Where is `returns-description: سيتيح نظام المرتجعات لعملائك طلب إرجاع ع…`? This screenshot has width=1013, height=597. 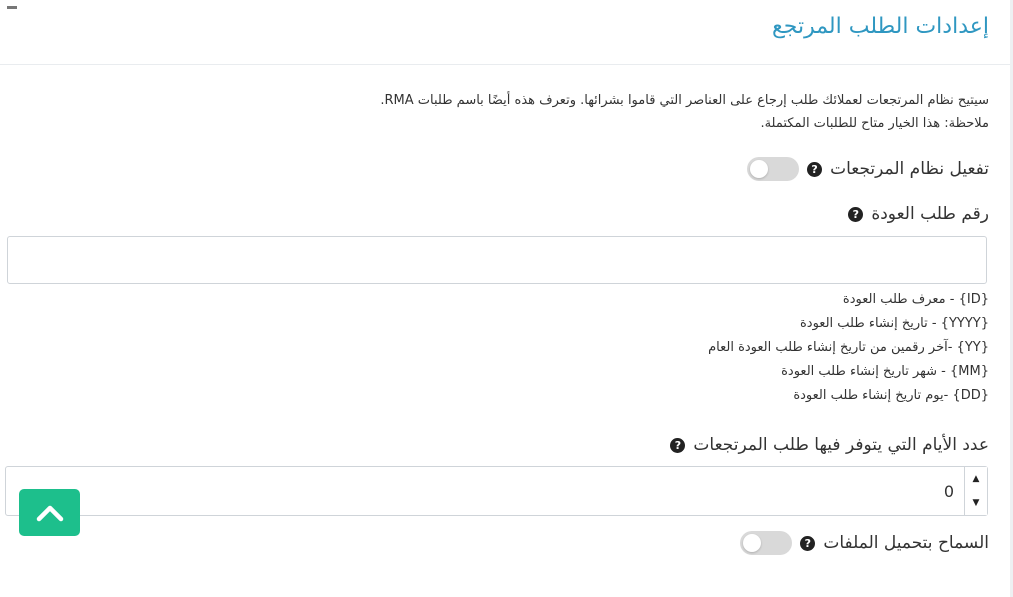
returns-description: سيتيح نظام المرتجعات لعملائك طلب إرجاع ع… is located at coordinates (639, 112).